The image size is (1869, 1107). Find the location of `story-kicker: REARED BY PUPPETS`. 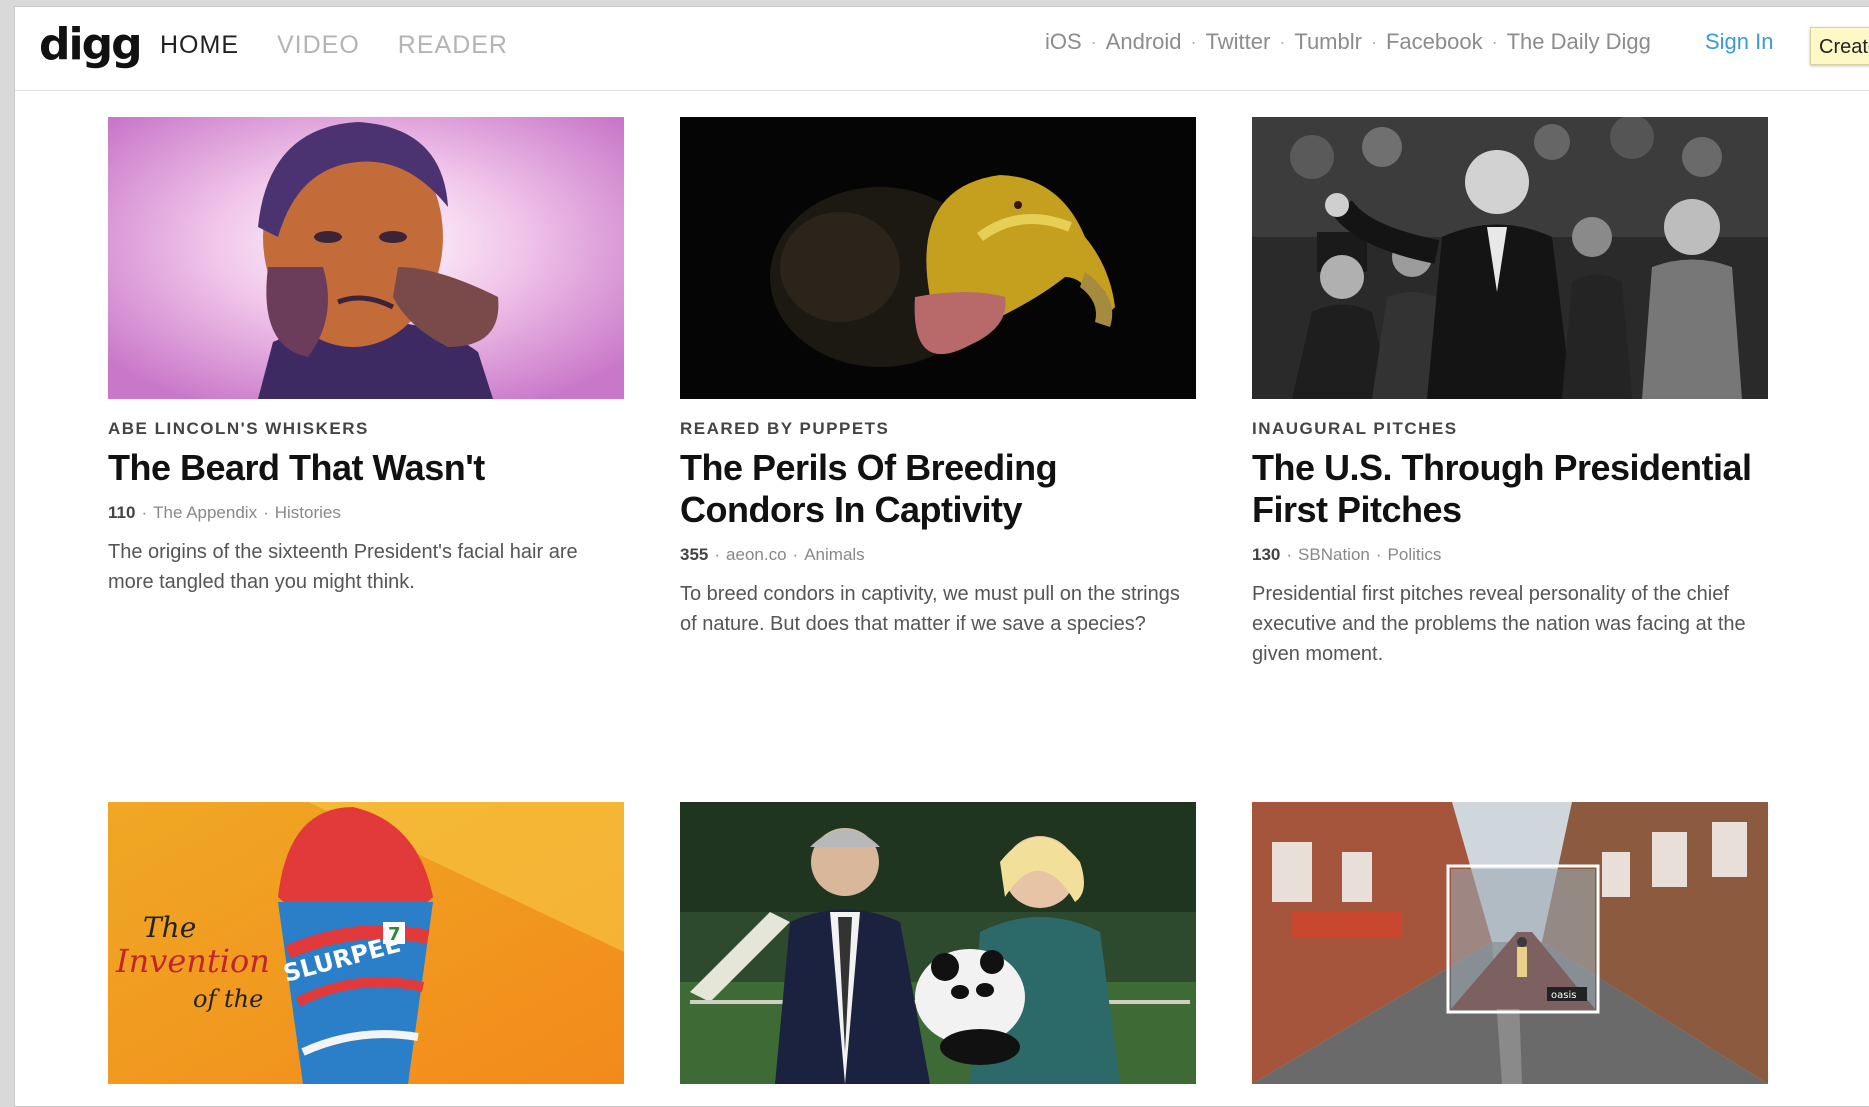

story-kicker: REARED BY PUPPETS is located at coordinates (785, 428).